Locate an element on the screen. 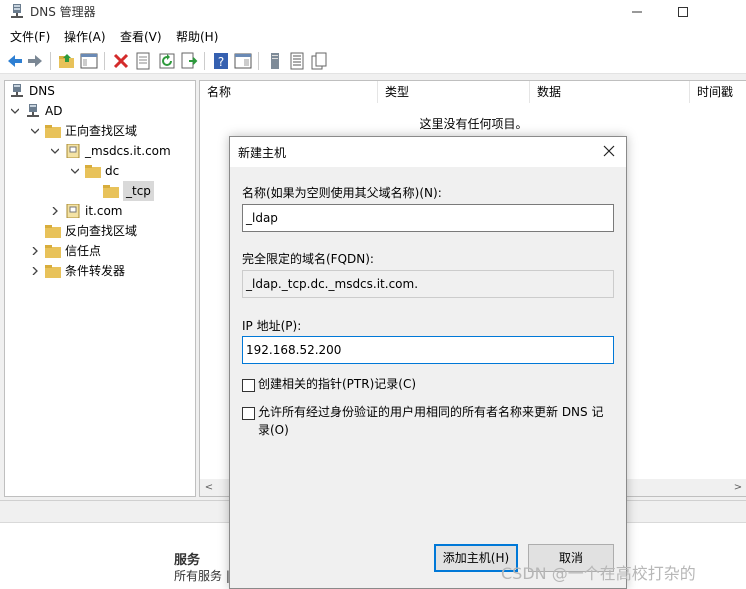  minimize-icon is located at coordinates (637, 12).